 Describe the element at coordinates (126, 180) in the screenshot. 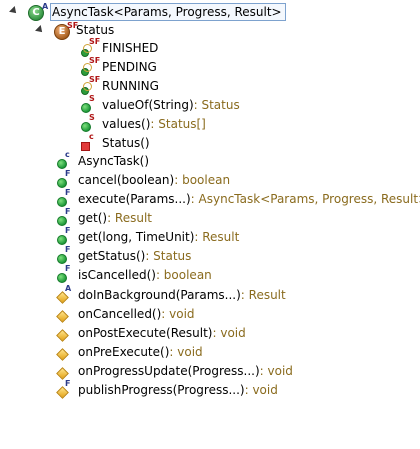

I see `member-label: cancel(boolean)` at that location.